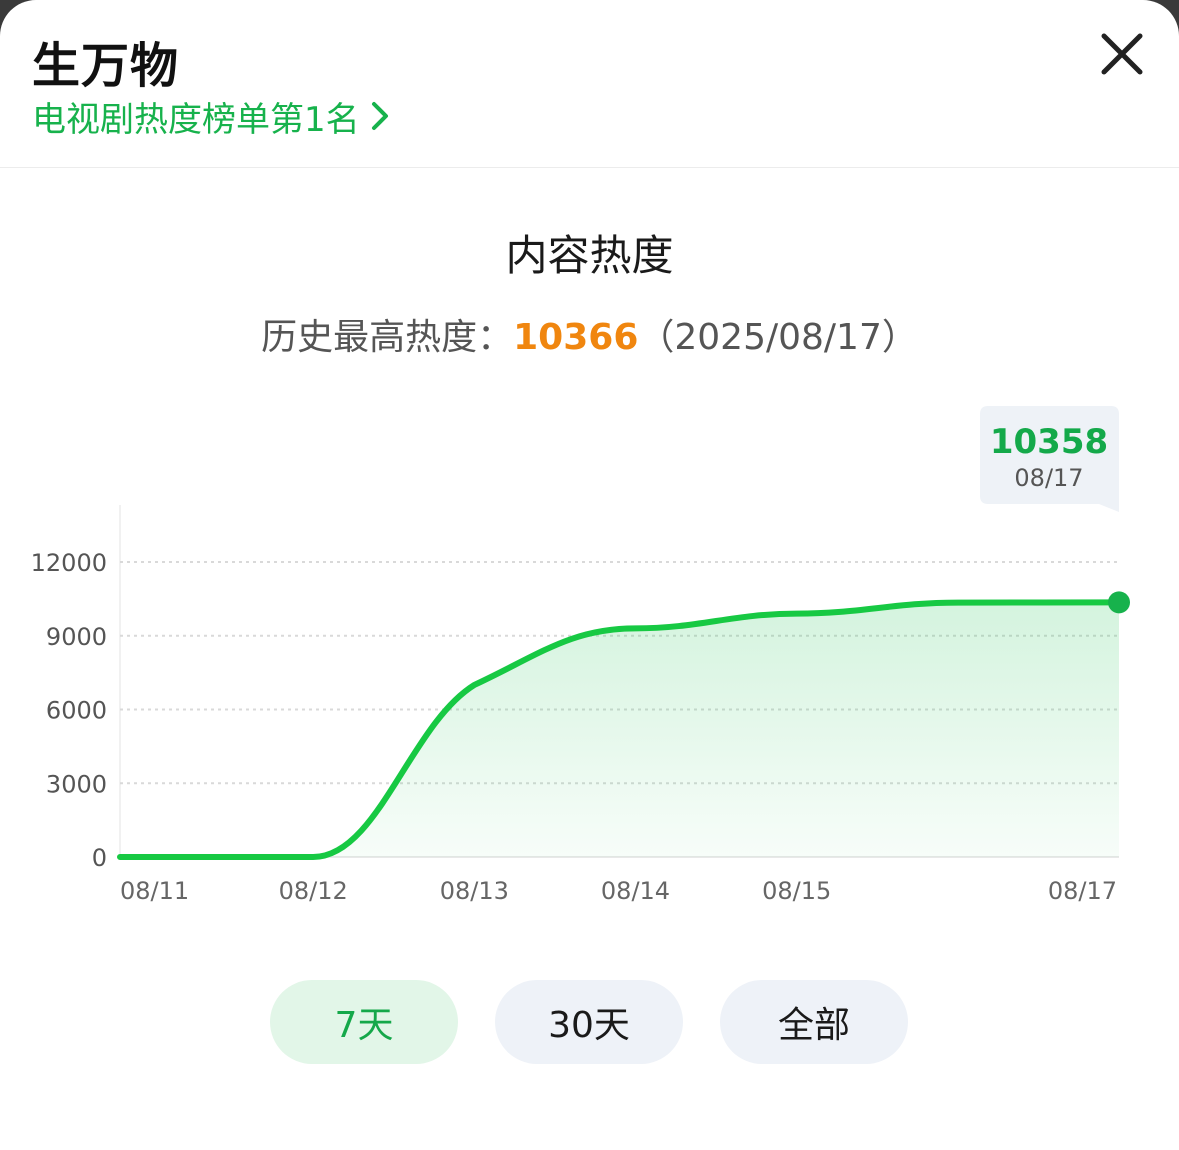  What do you see at coordinates (589, 84) in the screenshot?
I see `sheet-header: 生万物 电视剧热度榜单第1名` at bounding box center [589, 84].